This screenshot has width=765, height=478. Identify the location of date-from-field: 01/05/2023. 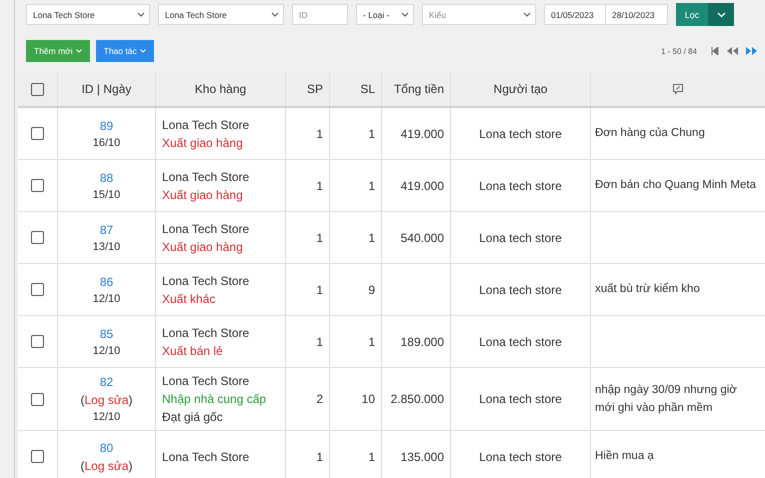
(575, 14).